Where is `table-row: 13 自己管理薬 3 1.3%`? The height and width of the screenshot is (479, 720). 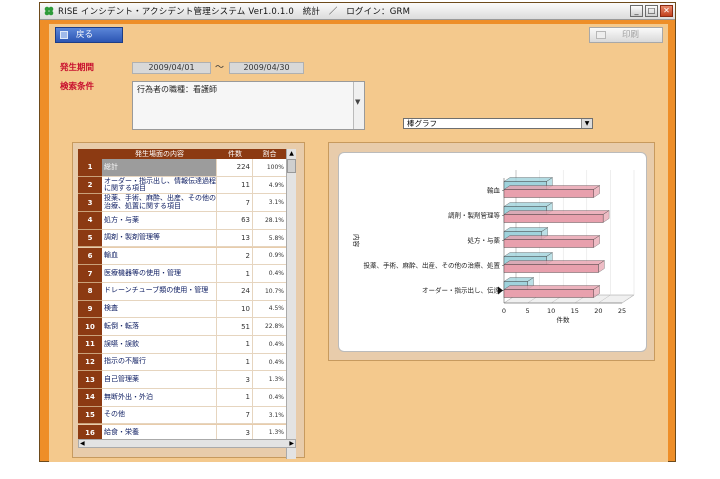
table-row: 13 自己管理薬 3 1.3% is located at coordinates (182, 380).